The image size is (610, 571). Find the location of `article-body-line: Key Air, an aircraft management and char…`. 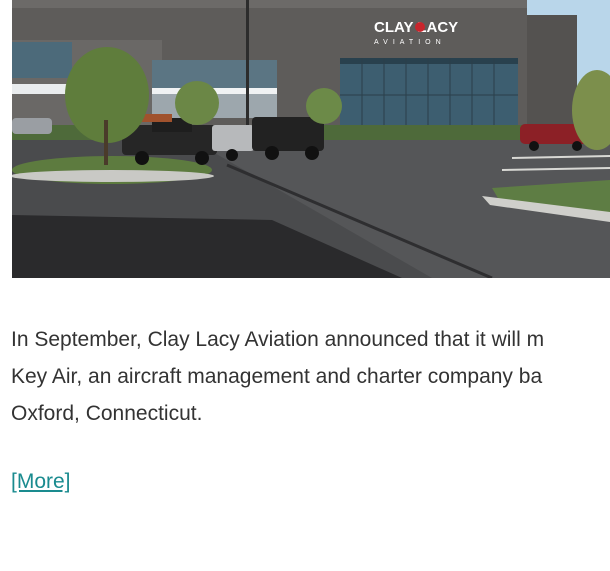

article-body-line: Key Air, an aircraft management and char… is located at coordinates (277, 376).